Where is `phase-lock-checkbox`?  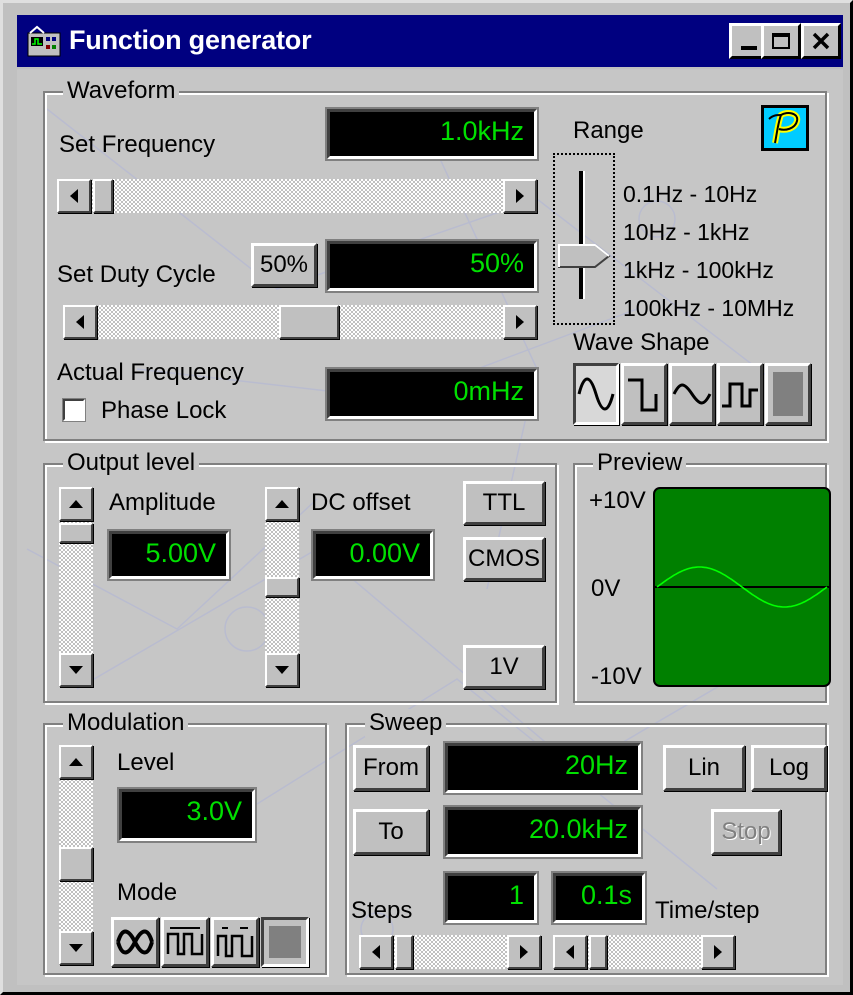
phase-lock-checkbox is located at coordinates (74, 410).